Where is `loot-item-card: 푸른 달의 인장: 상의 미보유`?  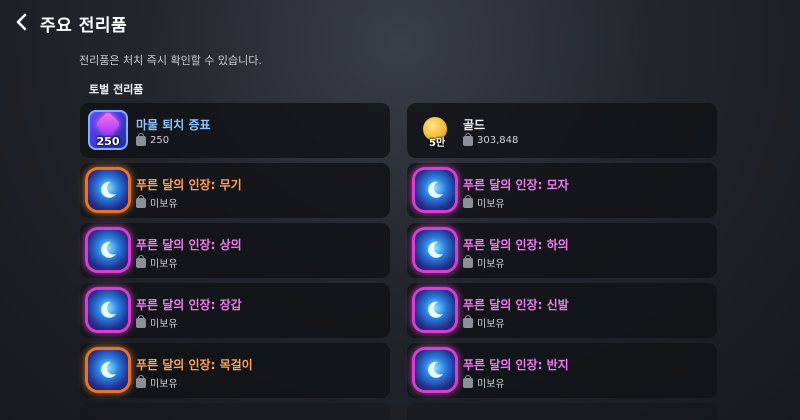
loot-item-card: 푸른 달의 인장: 상의 미보유 is located at coordinates (235, 250).